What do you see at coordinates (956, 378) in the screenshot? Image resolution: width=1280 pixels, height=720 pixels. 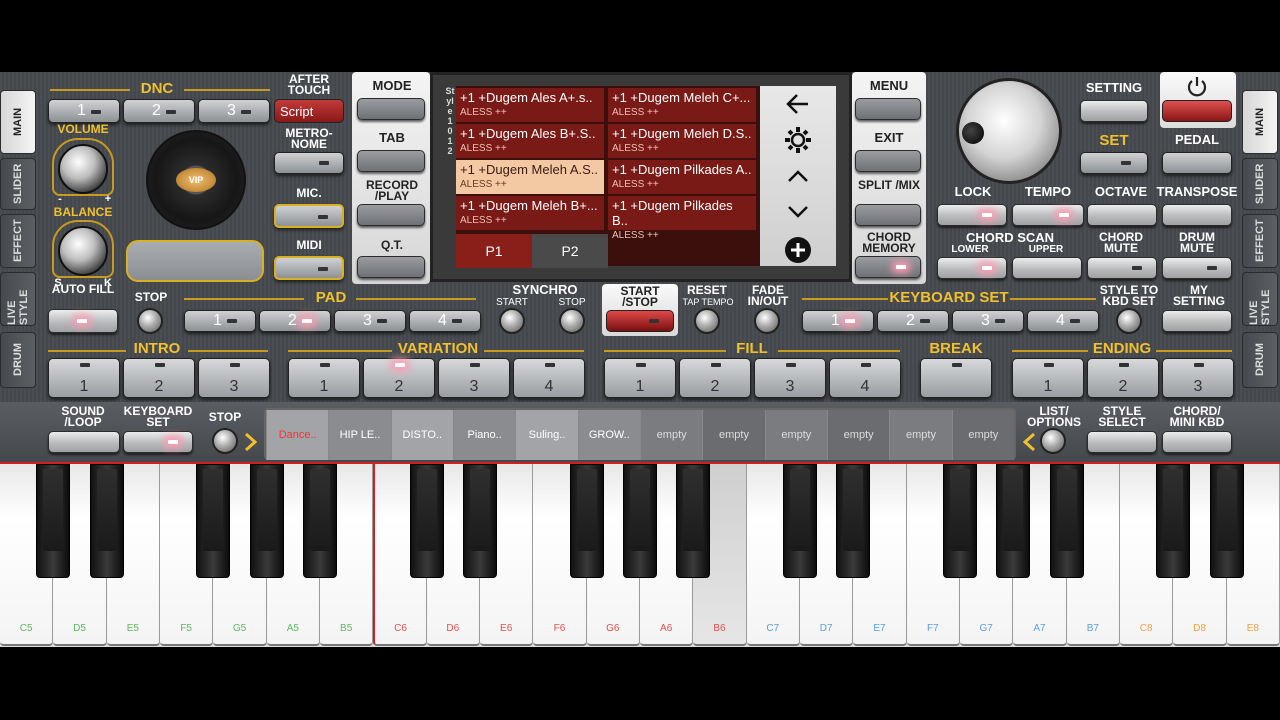 I see `break-button` at bounding box center [956, 378].